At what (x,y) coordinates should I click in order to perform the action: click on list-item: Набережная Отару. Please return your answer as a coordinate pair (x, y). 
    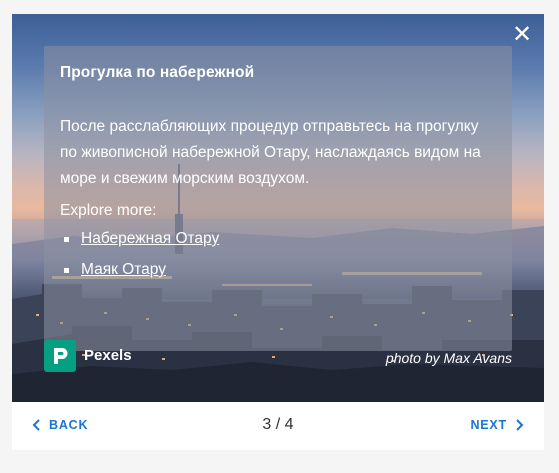
    Looking at the image, I should click on (280, 245).